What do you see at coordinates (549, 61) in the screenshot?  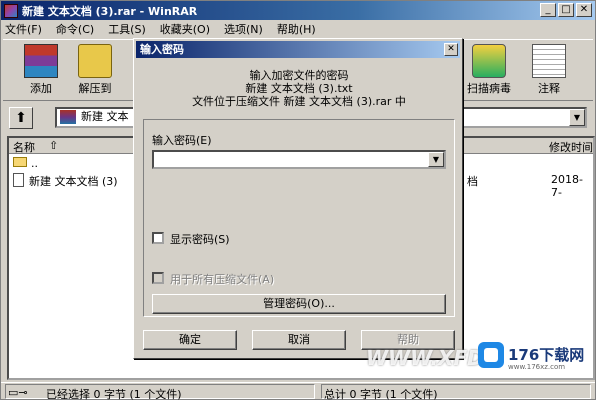 I see `comment-note-icon` at bounding box center [549, 61].